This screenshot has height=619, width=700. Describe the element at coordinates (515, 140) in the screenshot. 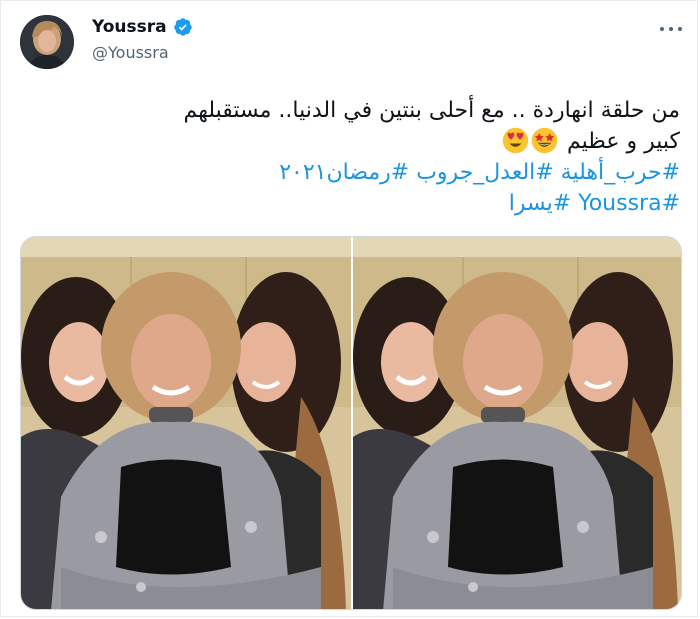

I see `heart-eyes-emoji` at that location.